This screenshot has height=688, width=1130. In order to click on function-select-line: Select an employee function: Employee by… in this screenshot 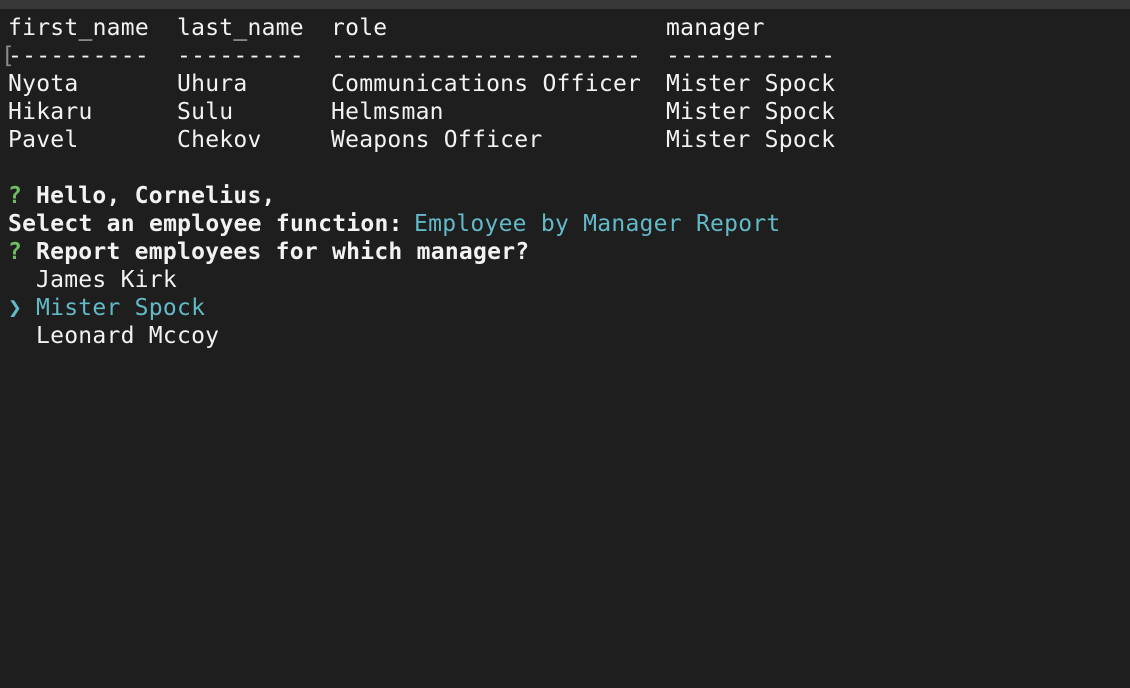, I will do `click(394, 224)`.